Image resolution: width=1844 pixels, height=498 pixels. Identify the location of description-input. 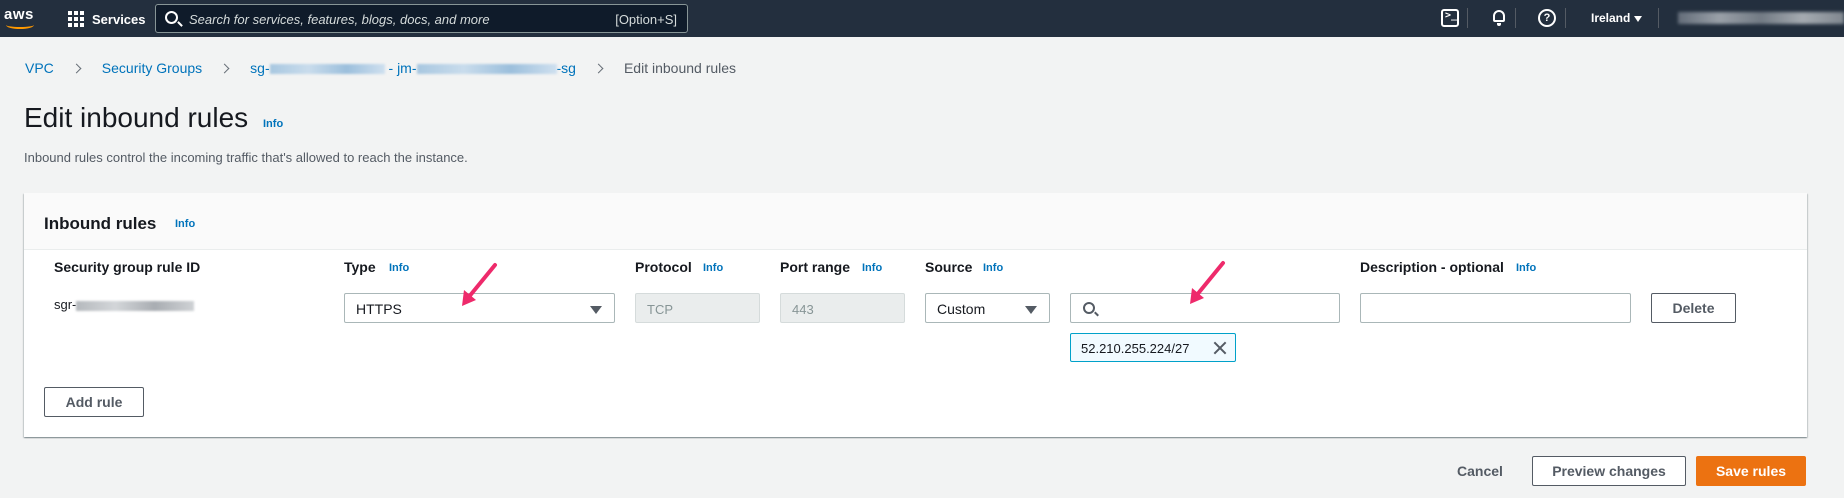
(1495, 308).